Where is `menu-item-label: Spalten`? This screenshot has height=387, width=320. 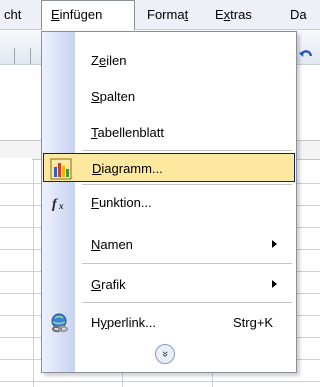 menu-item-label: Spalten is located at coordinates (113, 96).